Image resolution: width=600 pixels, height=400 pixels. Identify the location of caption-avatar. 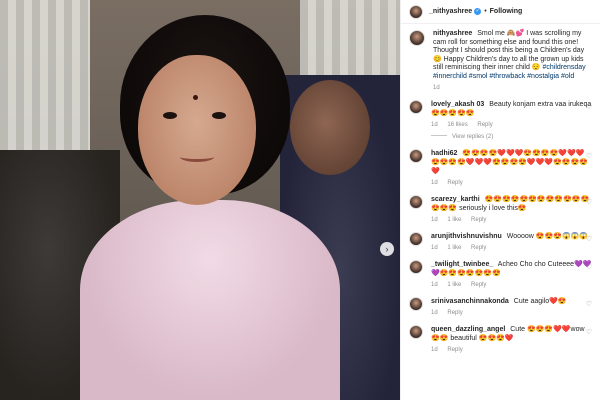
(417, 38).